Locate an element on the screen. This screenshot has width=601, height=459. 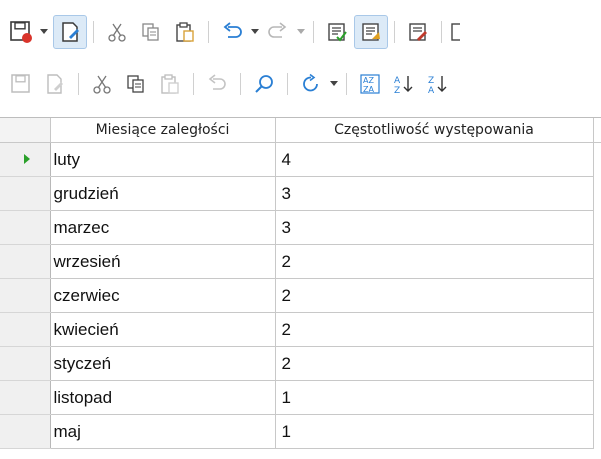
sort-ascending-icon: A Z is located at coordinates (403, 85).